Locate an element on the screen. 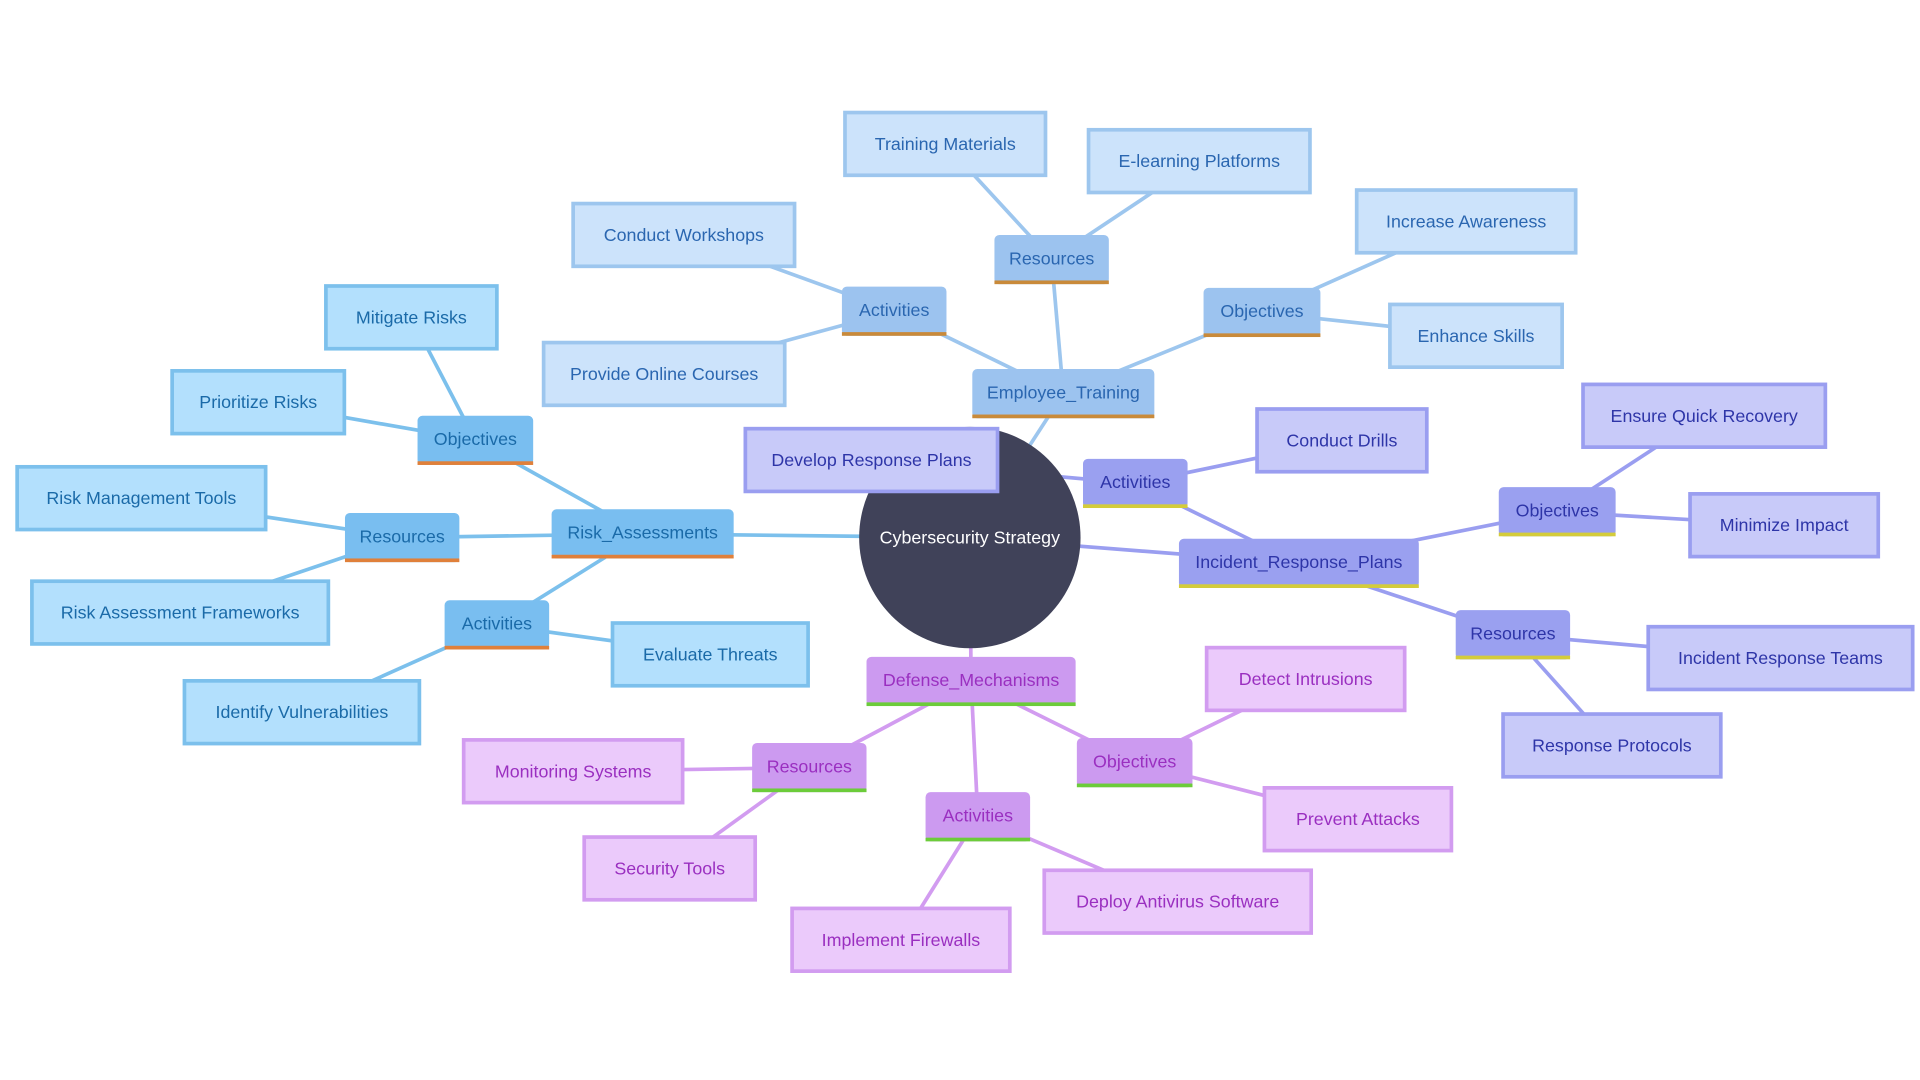  group-node-incident-objectives: Objectives is located at coordinates (1557, 512).